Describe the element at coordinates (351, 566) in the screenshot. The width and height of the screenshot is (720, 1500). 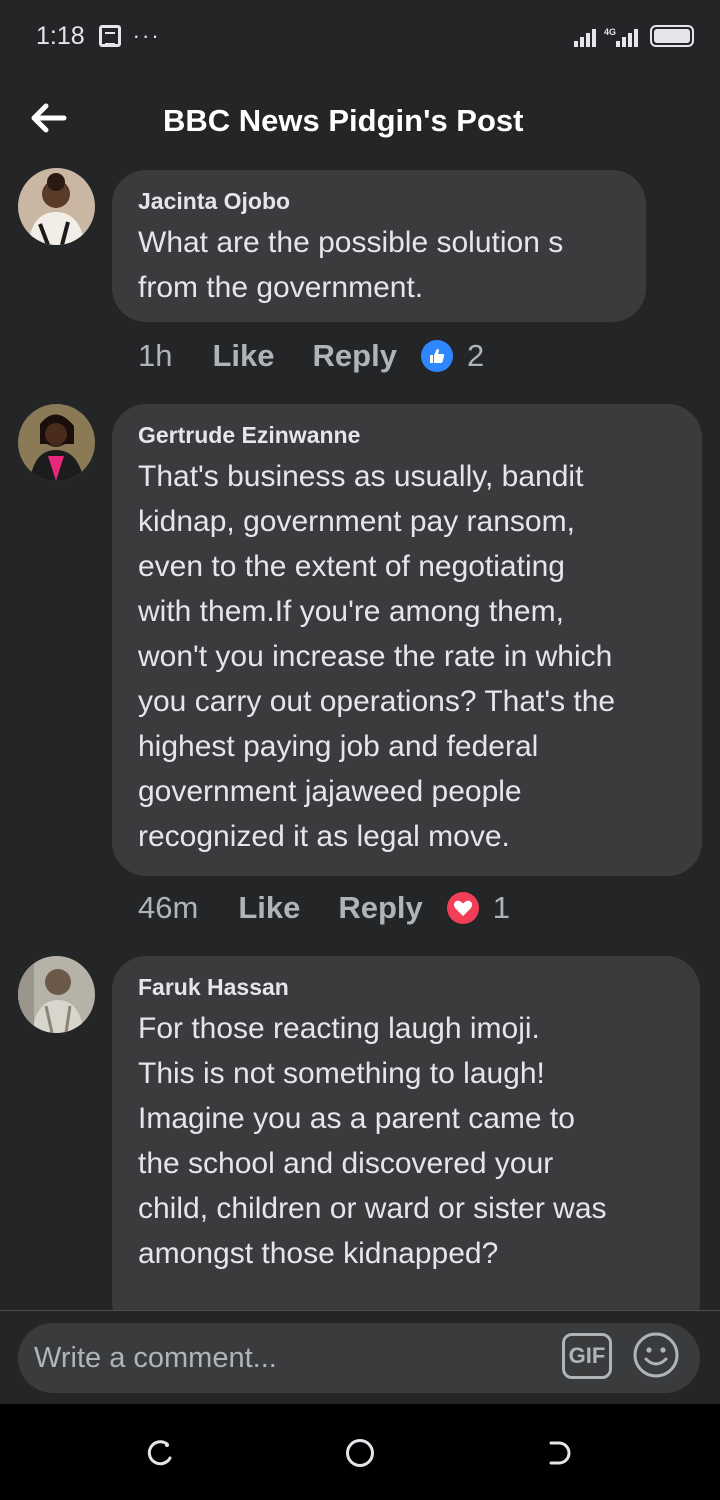
I see `comment-line: even to the extent of negotiating` at that location.